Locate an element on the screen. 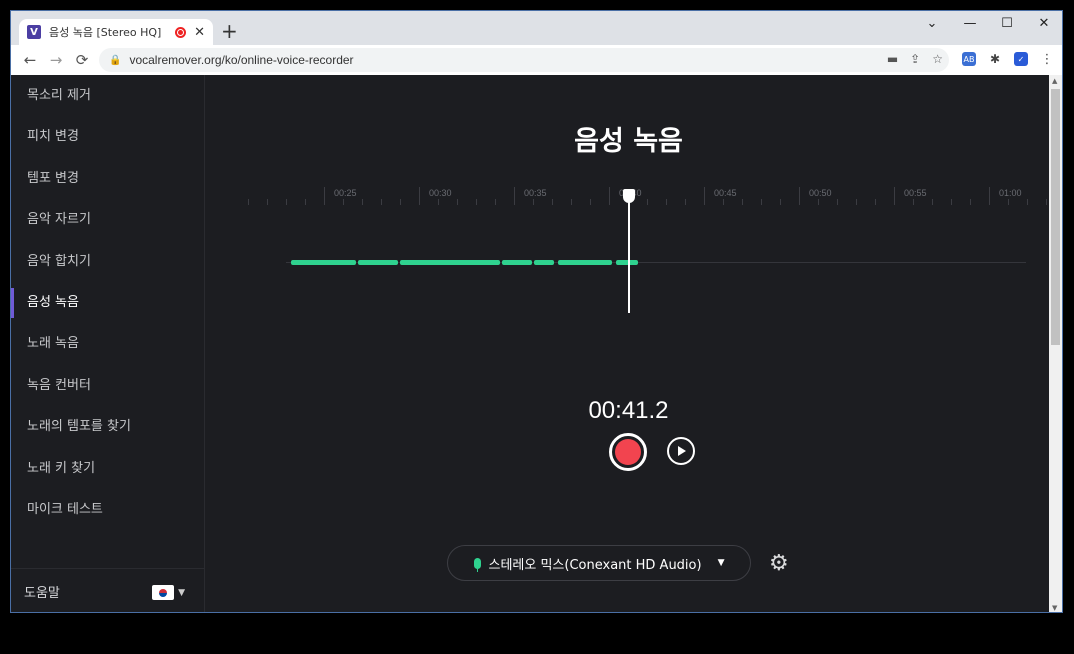 The image size is (1074, 654). sidebar-item: 피치 변경 is located at coordinates (107, 136).